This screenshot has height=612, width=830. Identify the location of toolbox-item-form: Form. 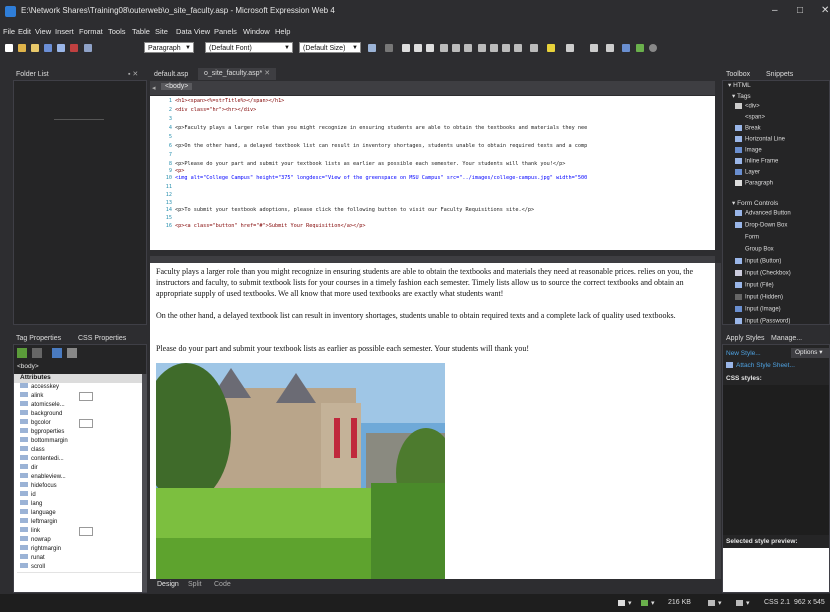
(747, 237).